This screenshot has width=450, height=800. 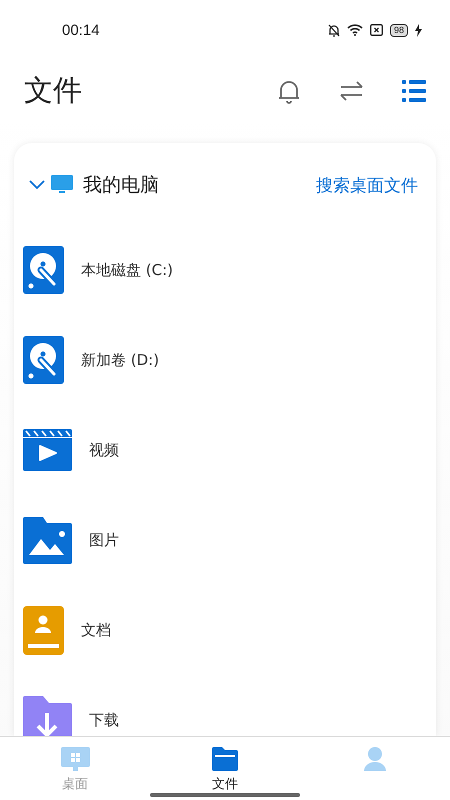 What do you see at coordinates (47, 540) in the screenshot?
I see `image-folder-icon` at bounding box center [47, 540].